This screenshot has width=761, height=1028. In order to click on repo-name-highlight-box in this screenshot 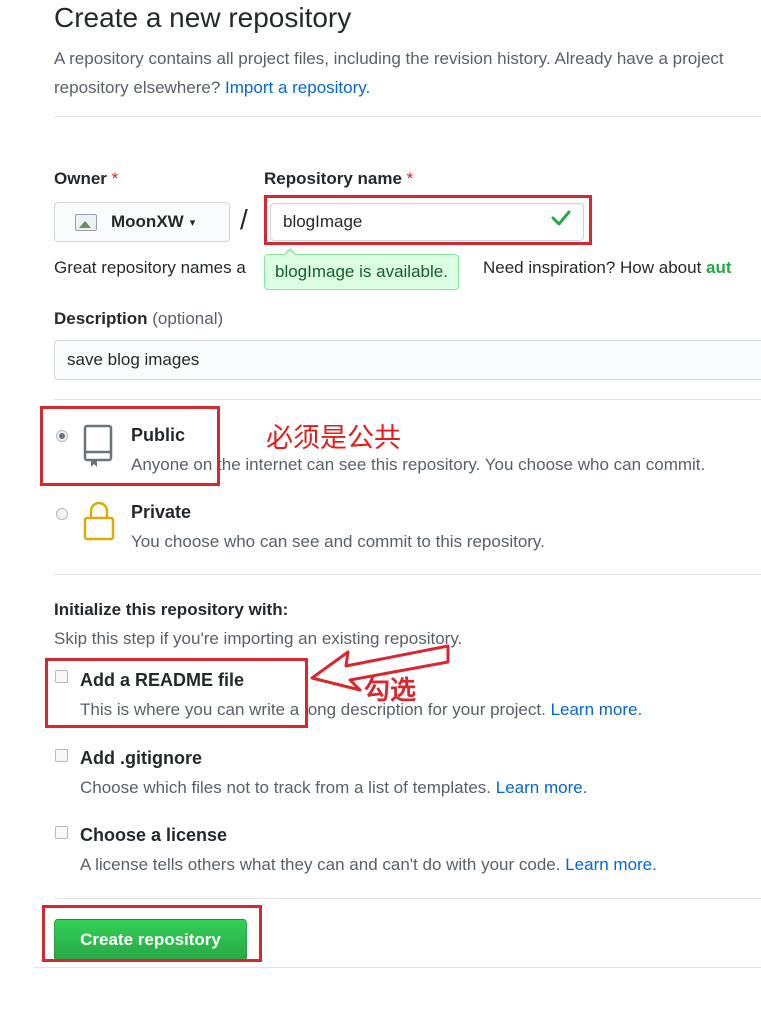, I will do `click(428, 220)`.